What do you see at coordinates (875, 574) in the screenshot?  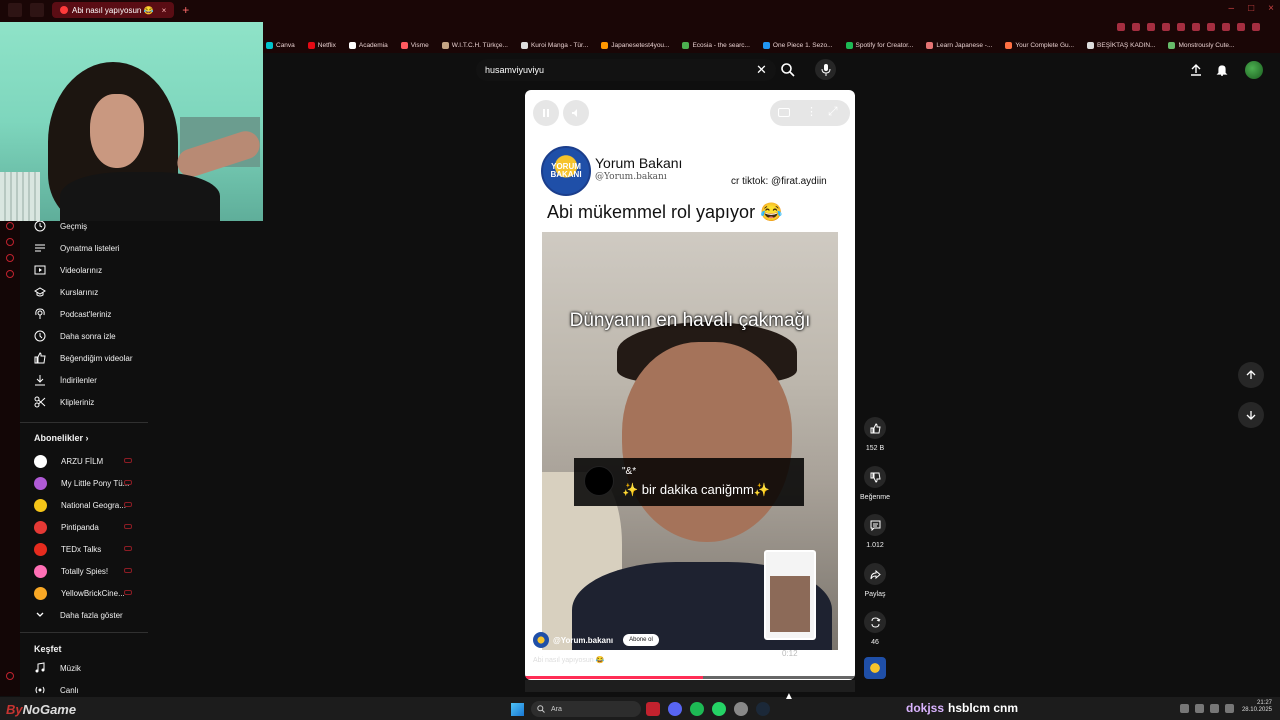 I see `share-button` at bounding box center [875, 574].